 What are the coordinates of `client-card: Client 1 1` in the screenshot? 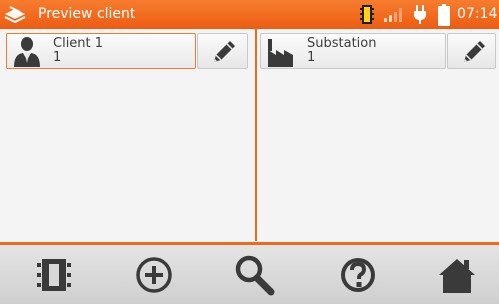 It's located at (101, 51).